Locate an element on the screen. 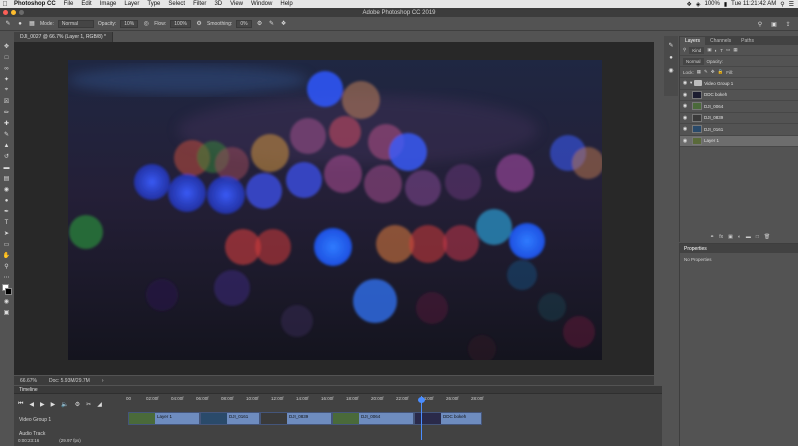 This screenshot has height=446, width=798. minimize-window-button is located at coordinates (13, 12).